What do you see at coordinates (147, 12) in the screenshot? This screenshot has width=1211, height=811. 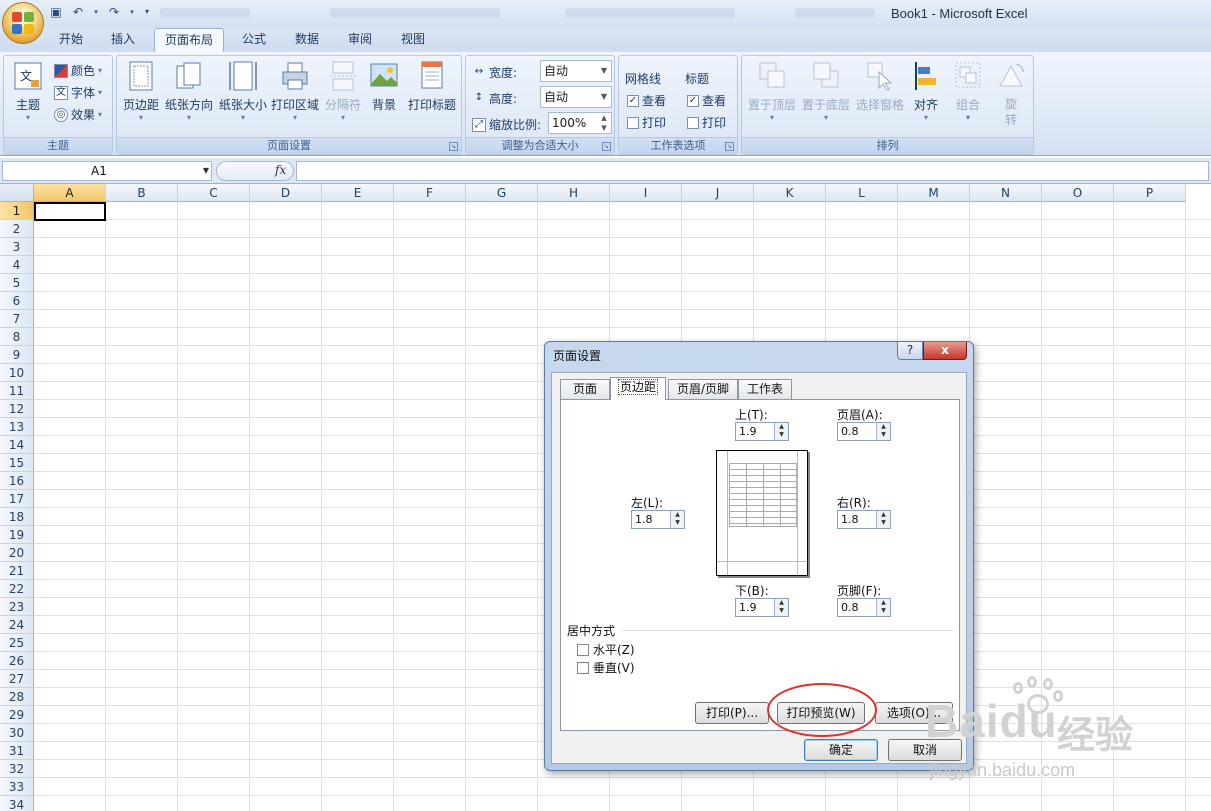 I see `customize-qat-icon: ▾` at bounding box center [147, 12].